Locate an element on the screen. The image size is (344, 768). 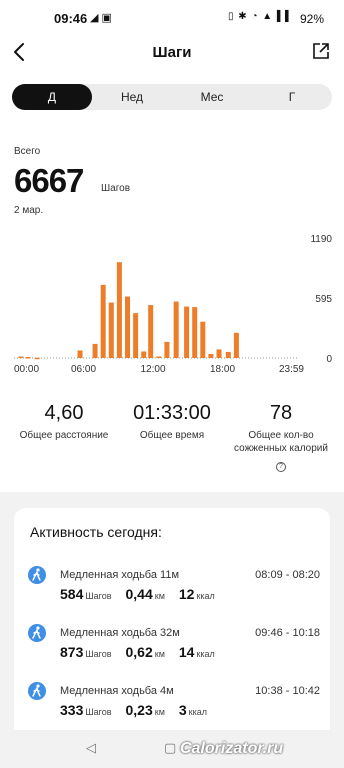
status-time: 09:46 is located at coordinates (71, 18).